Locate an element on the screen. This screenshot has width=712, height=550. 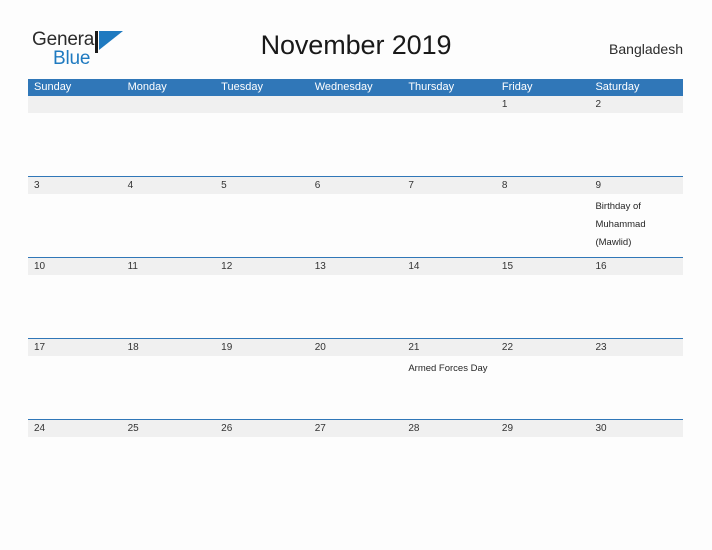
country-label: Bangladesh is located at coordinates (646, 49).